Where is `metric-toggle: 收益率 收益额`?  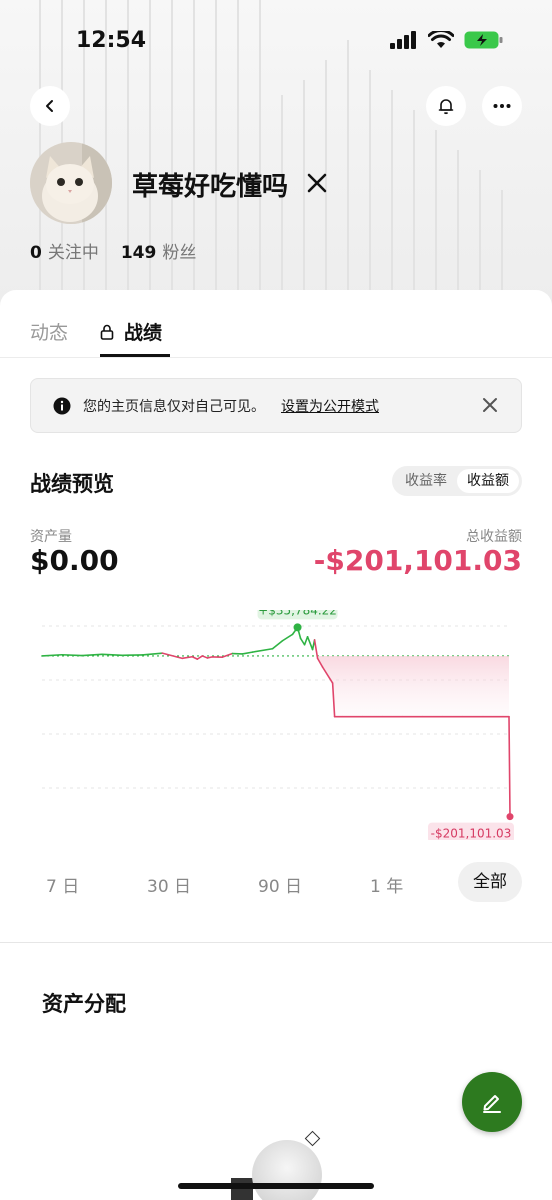
metric-toggle: 收益率 收益额 is located at coordinates (457, 481).